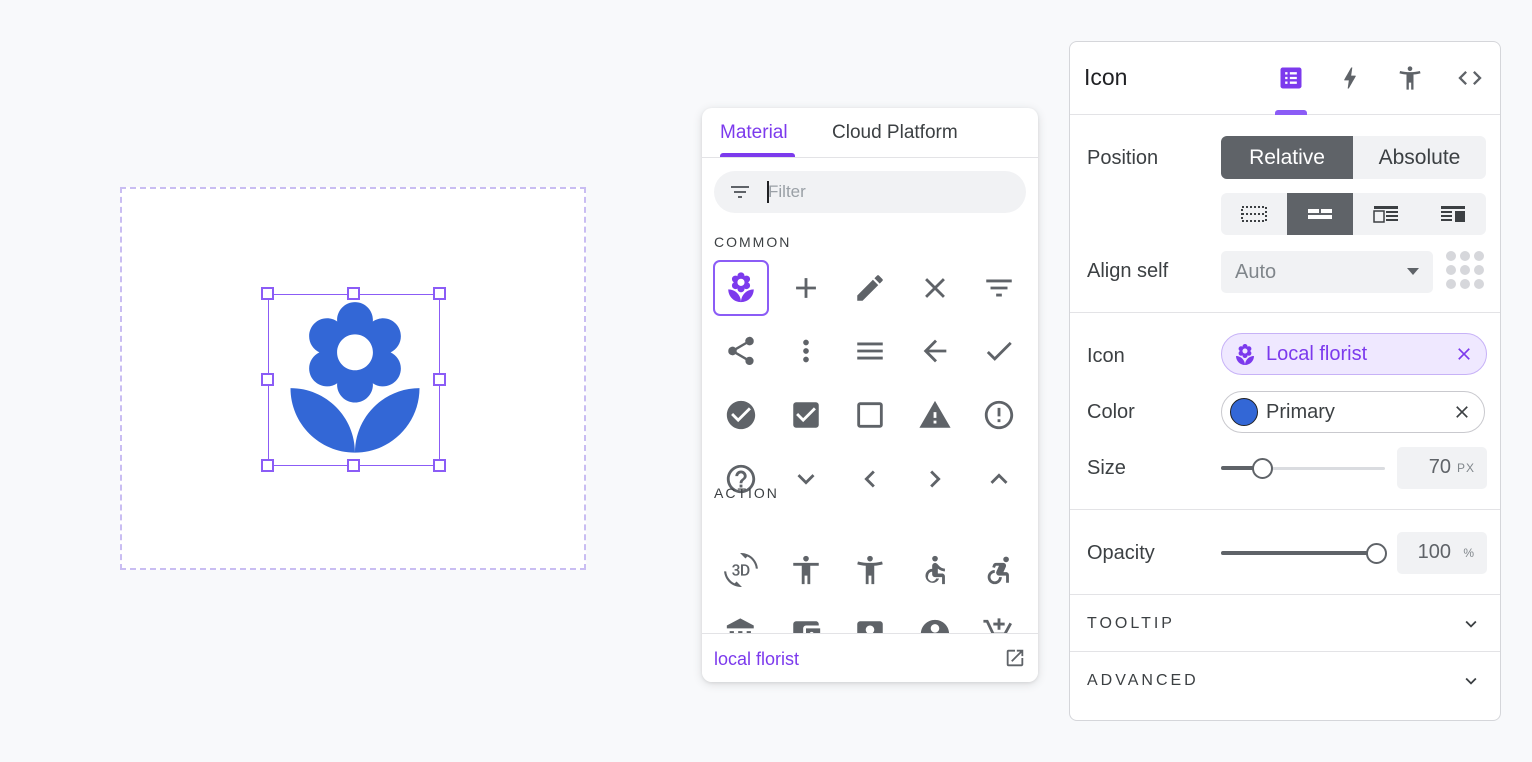 The image size is (1532, 762). I want to click on opacity-unit: %, so click(1469, 553).